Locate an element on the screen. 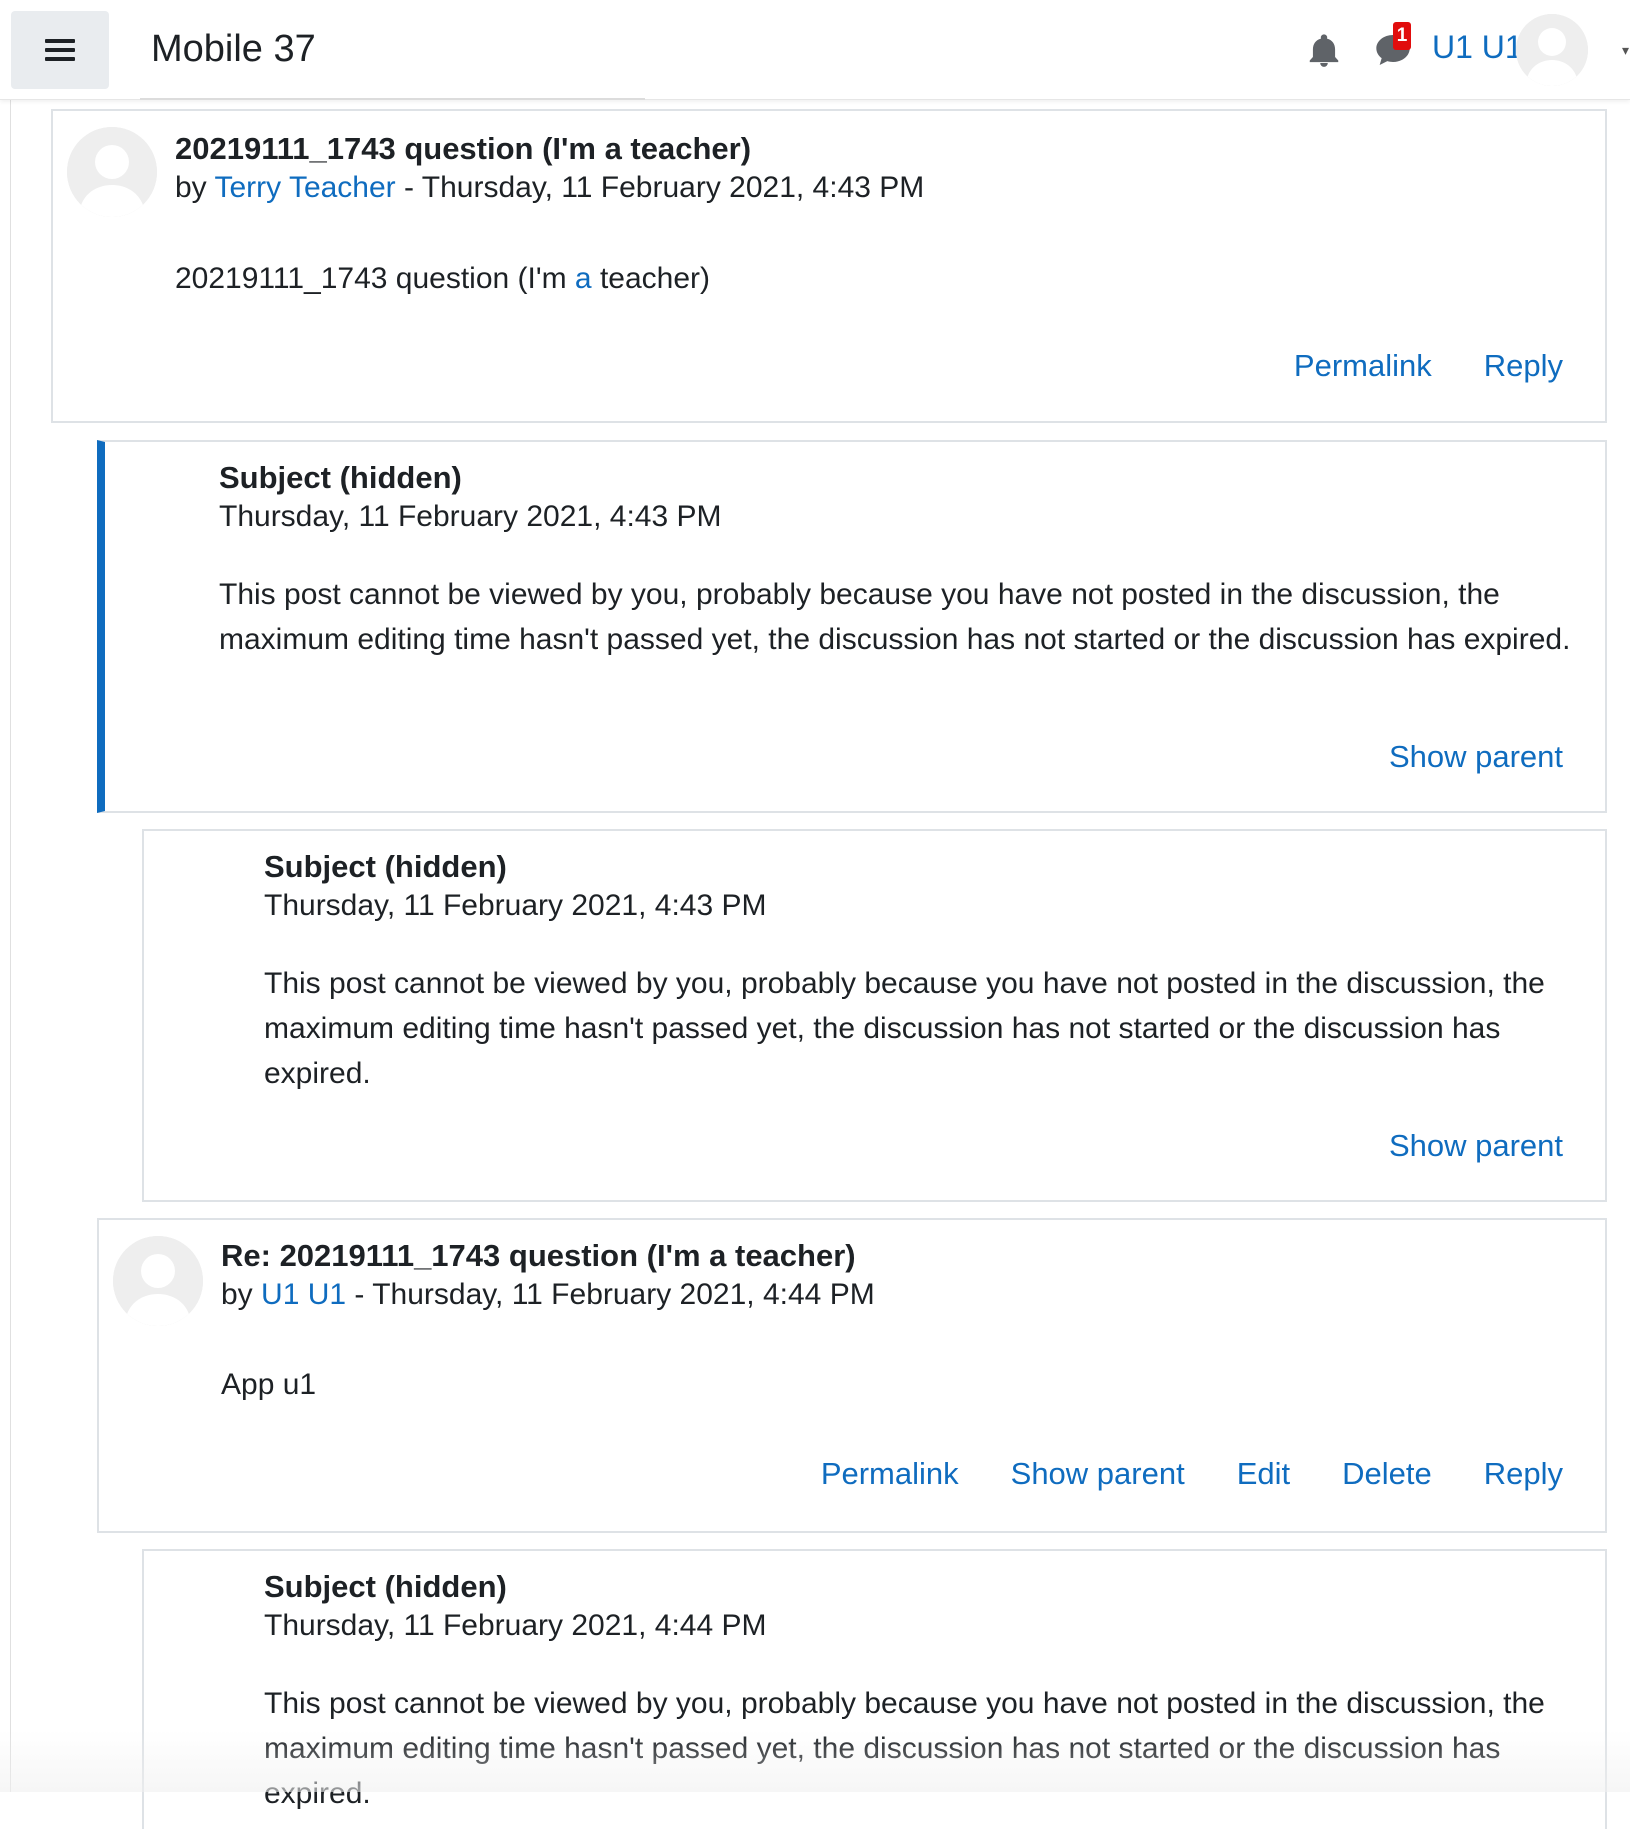  top-navbar: Mobile 37 1 U1 U1 ▾ is located at coordinates (815, 50).